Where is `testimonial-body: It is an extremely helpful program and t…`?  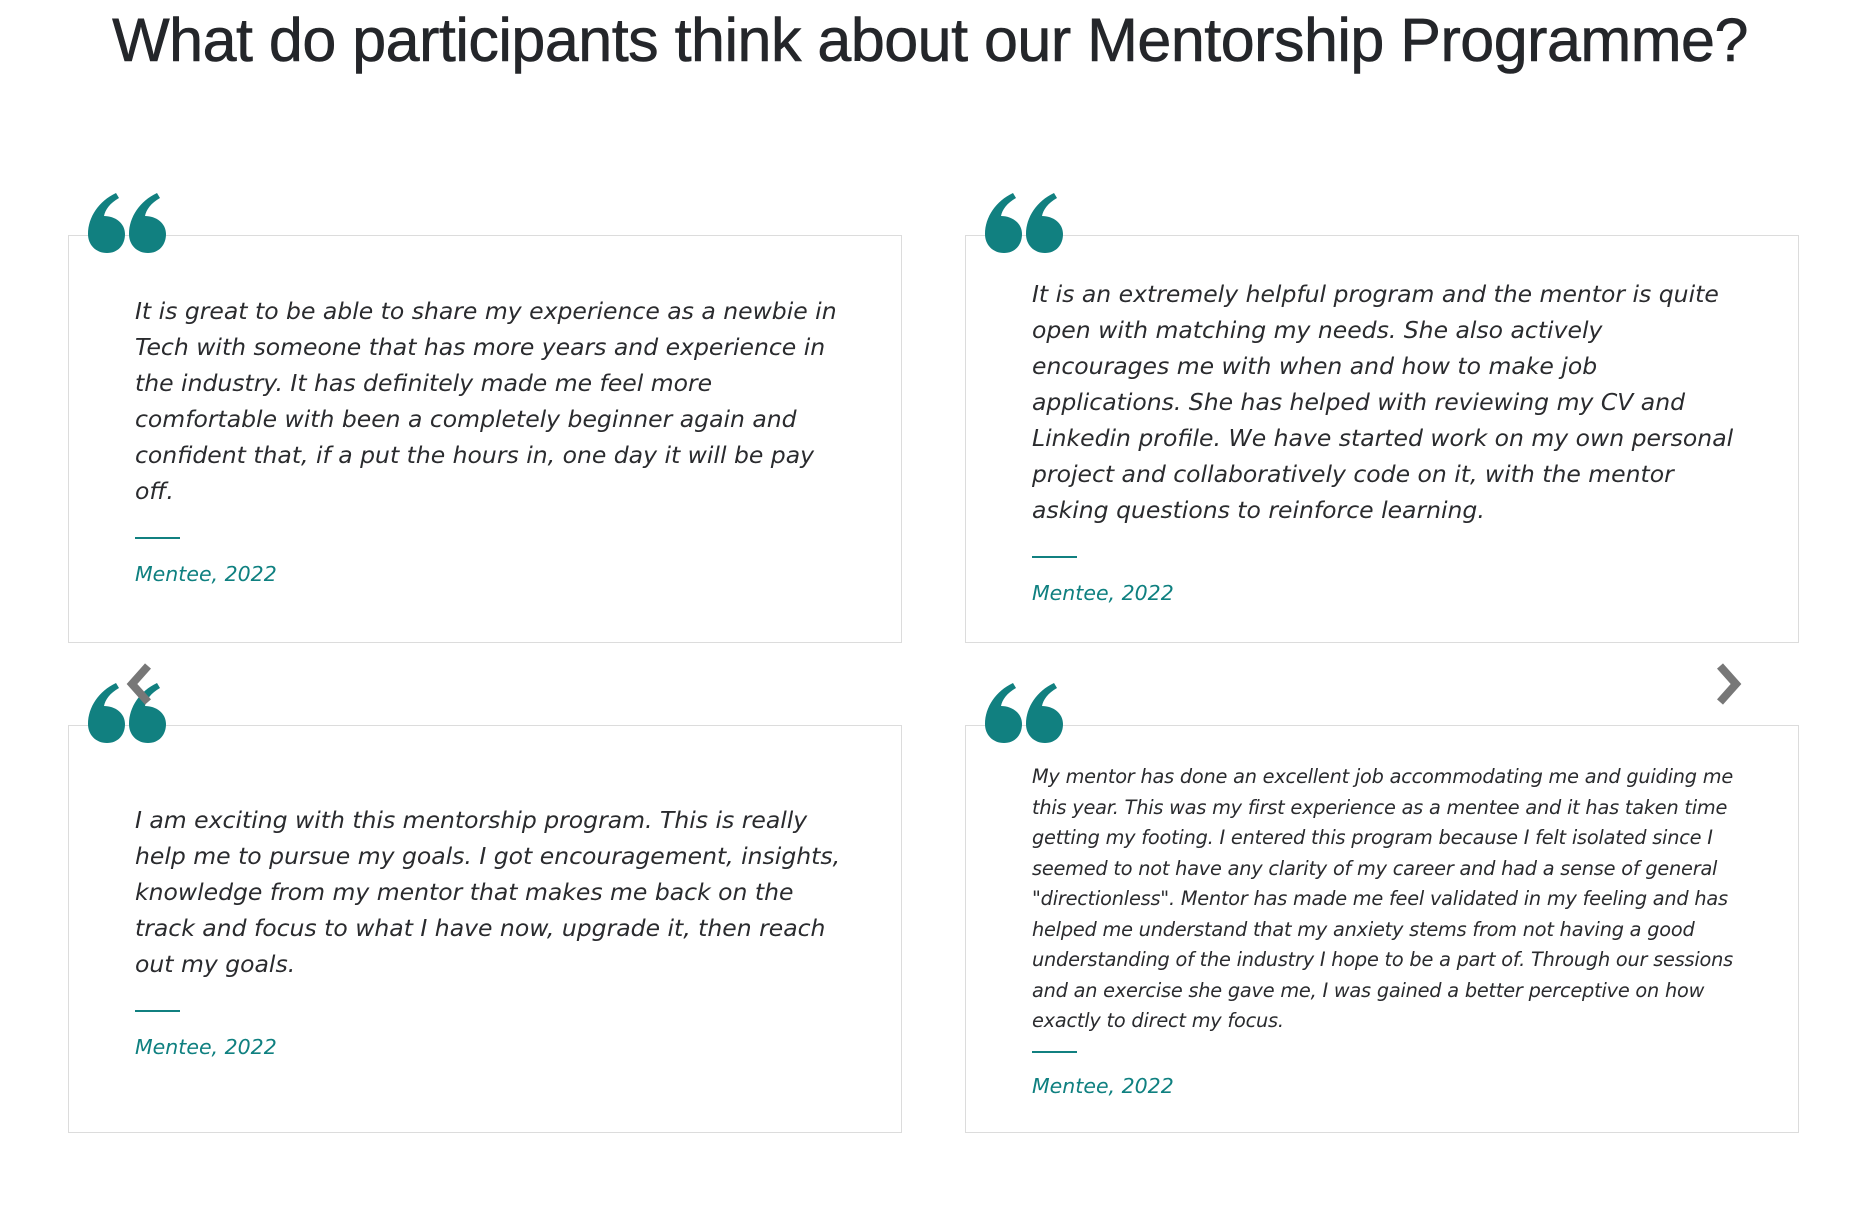 testimonial-body: It is an extremely helpful program and t… is located at coordinates (1388, 441).